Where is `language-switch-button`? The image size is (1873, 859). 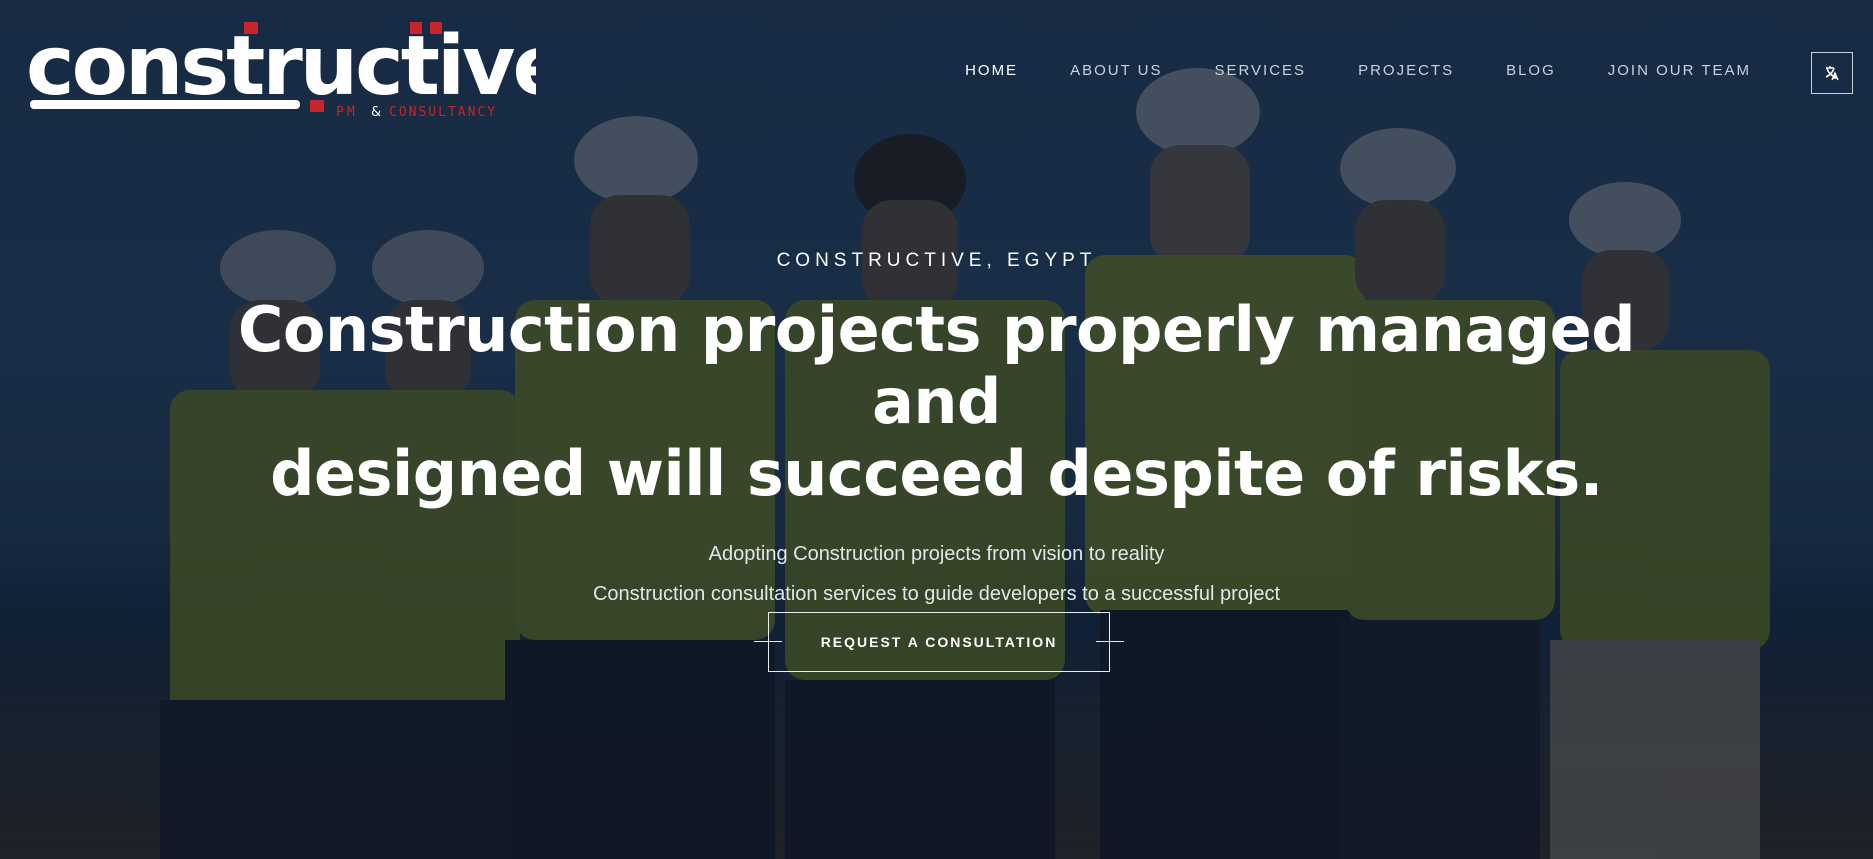
language-switch-button is located at coordinates (1832, 73).